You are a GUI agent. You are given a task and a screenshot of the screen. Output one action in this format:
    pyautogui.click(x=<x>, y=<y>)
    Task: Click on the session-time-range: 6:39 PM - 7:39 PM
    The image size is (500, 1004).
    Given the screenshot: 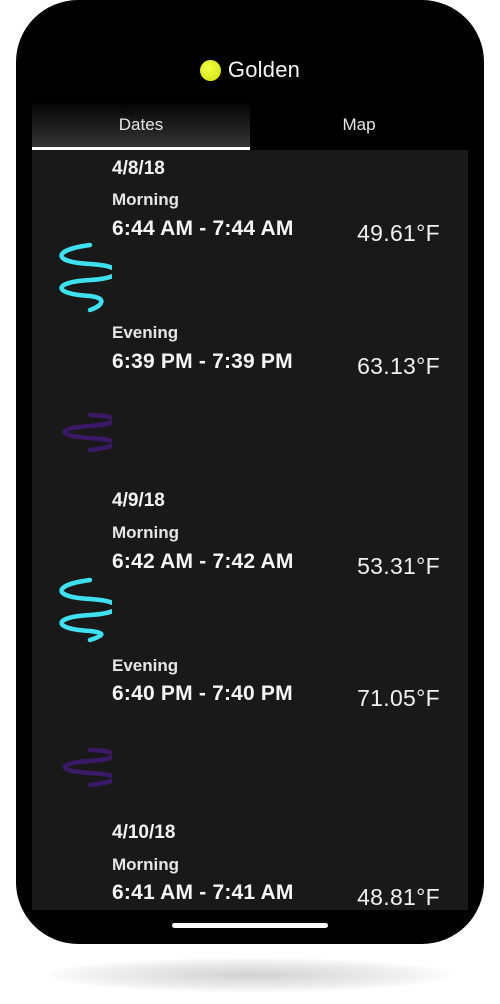 What is the action you would take?
    pyautogui.click(x=202, y=361)
    